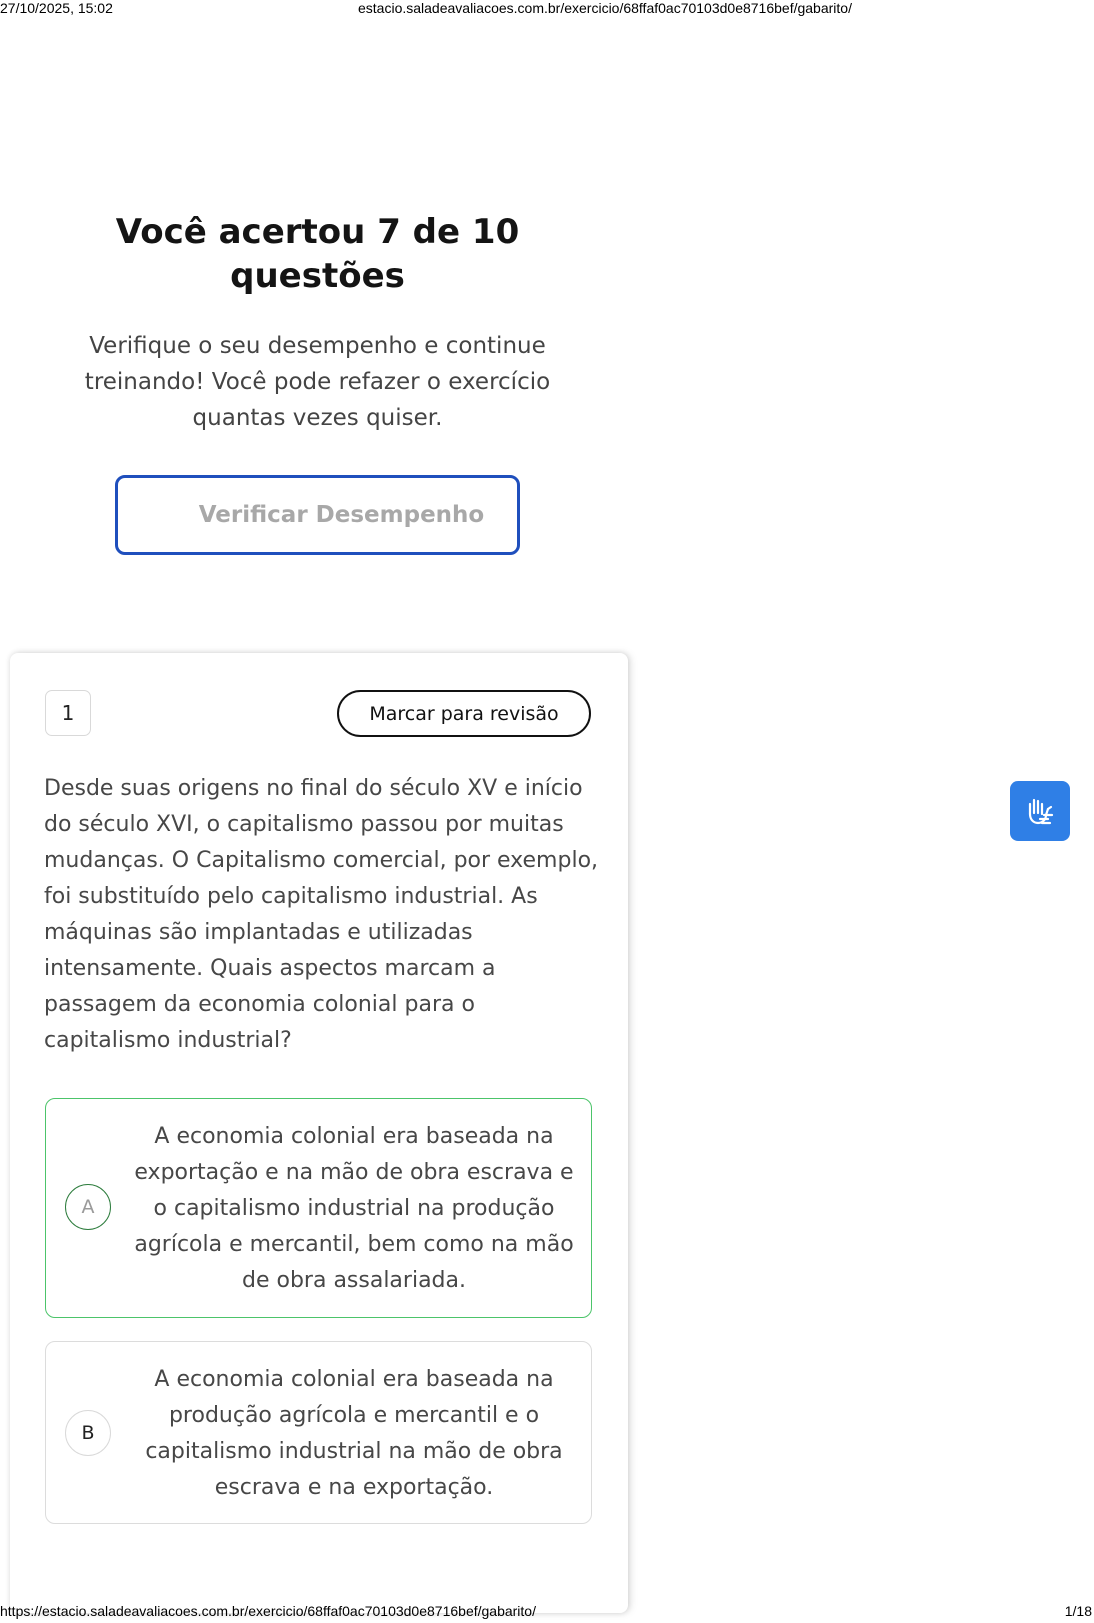 The width and height of the screenshot is (1094, 1623). Describe the element at coordinates (464, 713) in the screenshot. I see `mark-for-review-button: Marcar para revisão` at that location.